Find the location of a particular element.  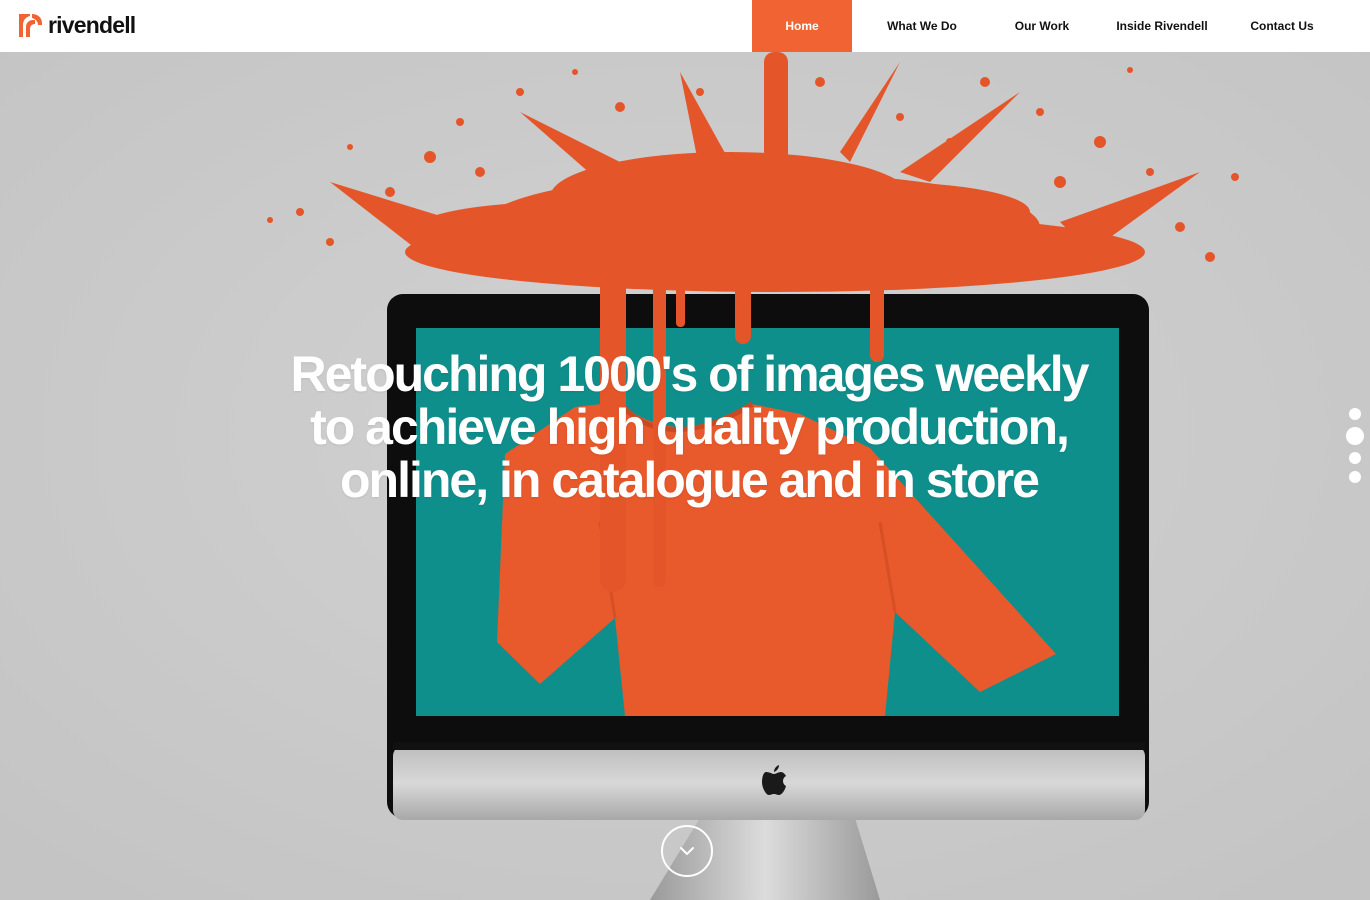

nav-our-work: Our Work is located at coordinates (1042, 26).